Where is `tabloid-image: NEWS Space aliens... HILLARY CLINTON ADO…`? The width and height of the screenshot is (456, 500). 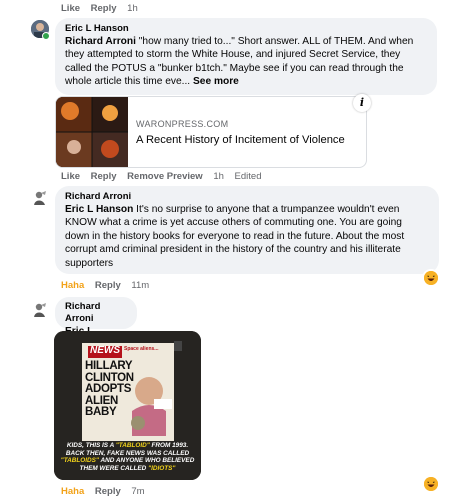
tabloid-image: NEWS Space aliens... HILLARY CLINTON ADO… is located at coordinates (127, 405).